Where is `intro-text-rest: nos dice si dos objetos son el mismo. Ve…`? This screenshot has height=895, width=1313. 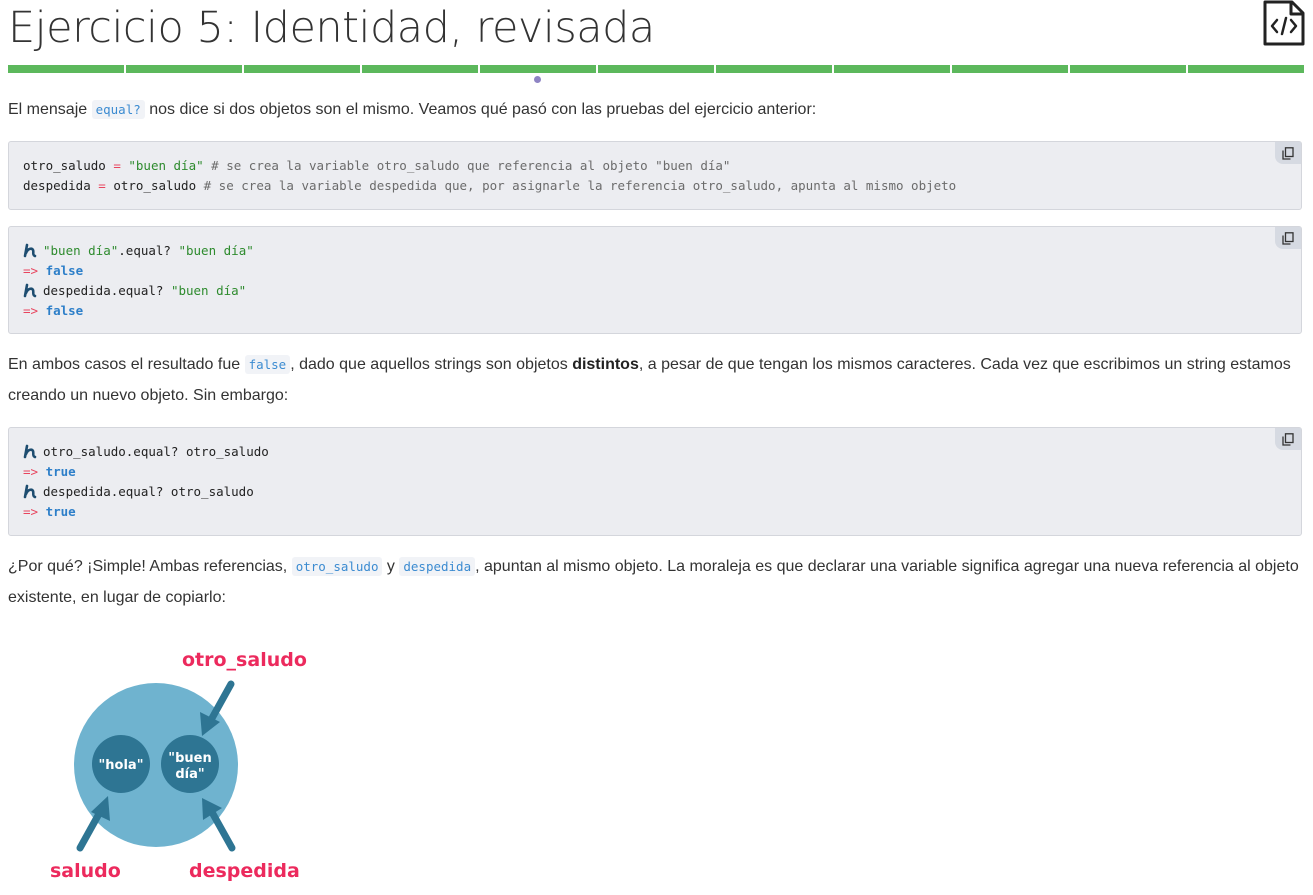
intro-text-rest: nos dice si dos objetos son el mismo. Ve… is located at coordinates (480, 109).